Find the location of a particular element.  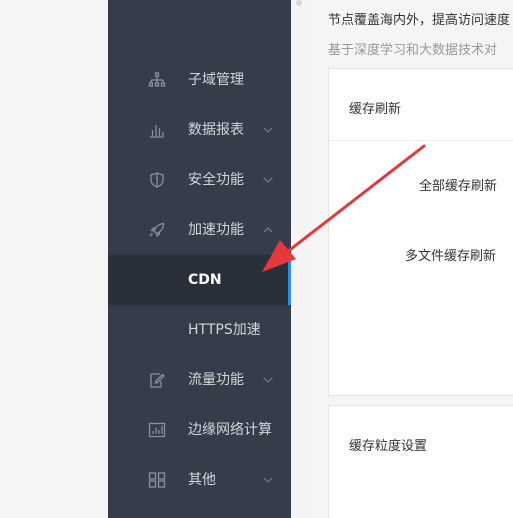

sidebar-scrollbar-thumb is located at coordinates (299, 3).